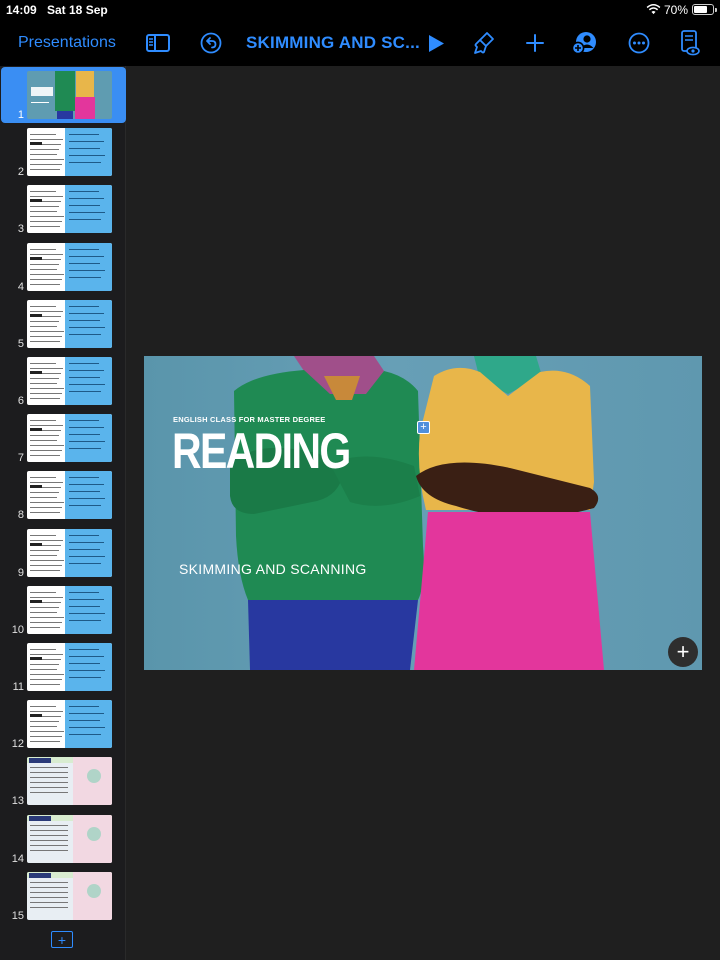  Describe the element at coordinates (20, 515) in the screenshot. I see `slide-number: 8` at that location.